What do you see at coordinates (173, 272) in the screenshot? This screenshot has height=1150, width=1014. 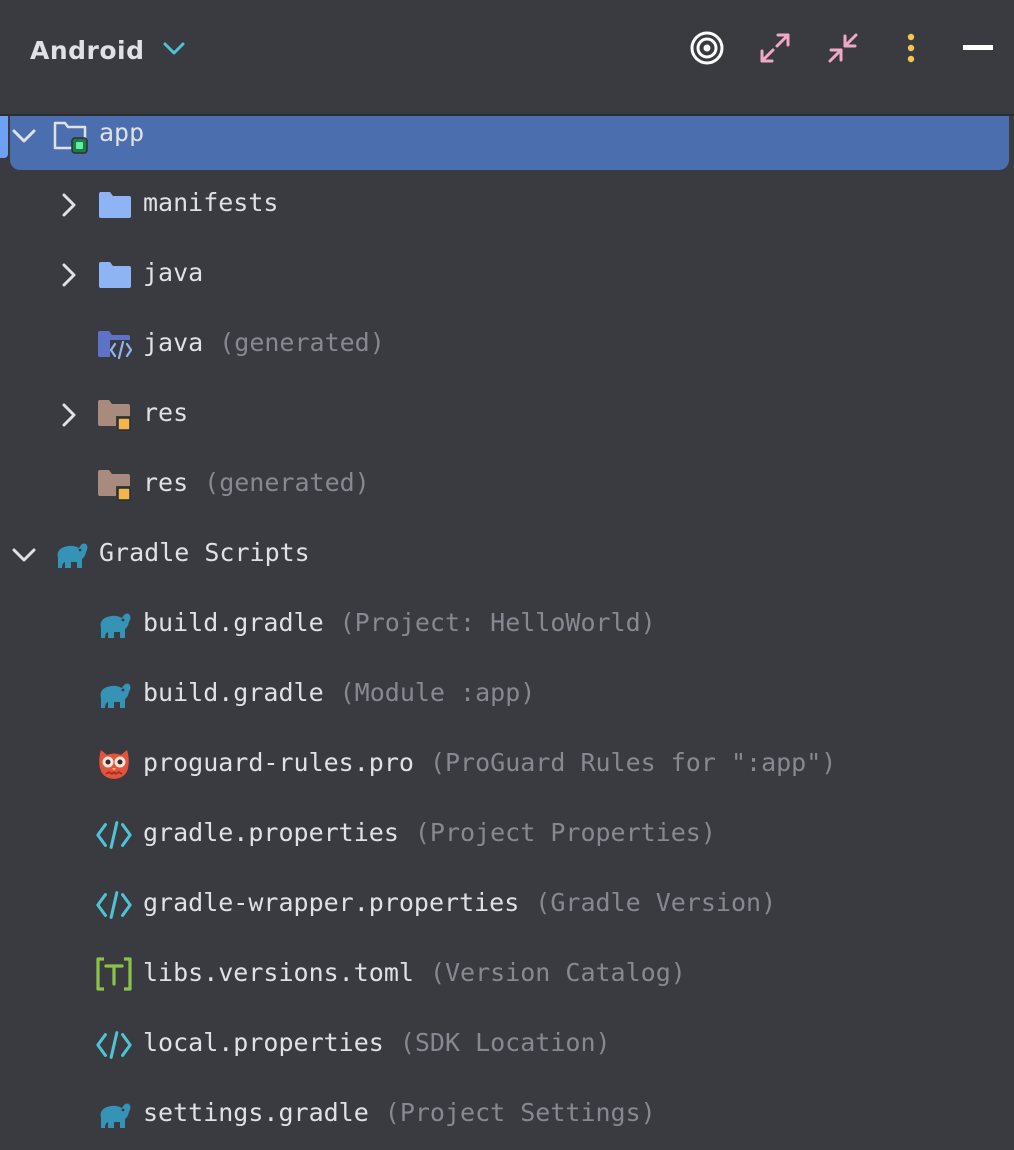 I see `tree-item-label: java` at bounding box center [173, 272].